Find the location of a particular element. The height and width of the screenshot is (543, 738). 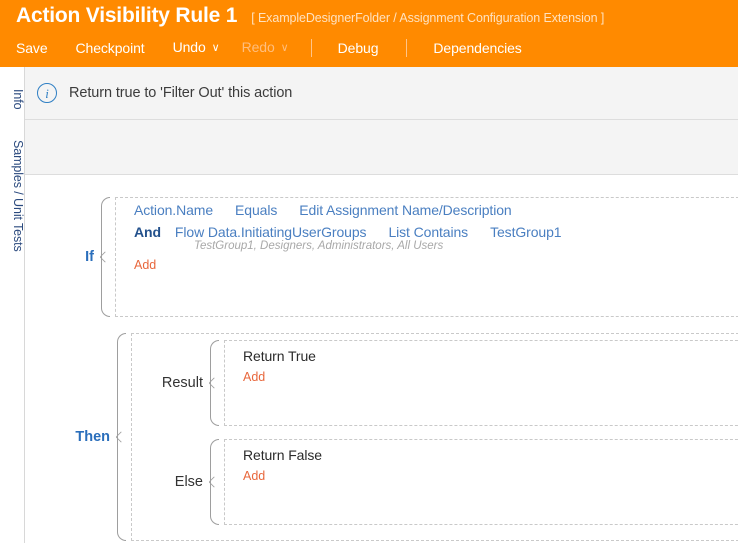

else-region: Return False Add is located at coordinates (481, 482).